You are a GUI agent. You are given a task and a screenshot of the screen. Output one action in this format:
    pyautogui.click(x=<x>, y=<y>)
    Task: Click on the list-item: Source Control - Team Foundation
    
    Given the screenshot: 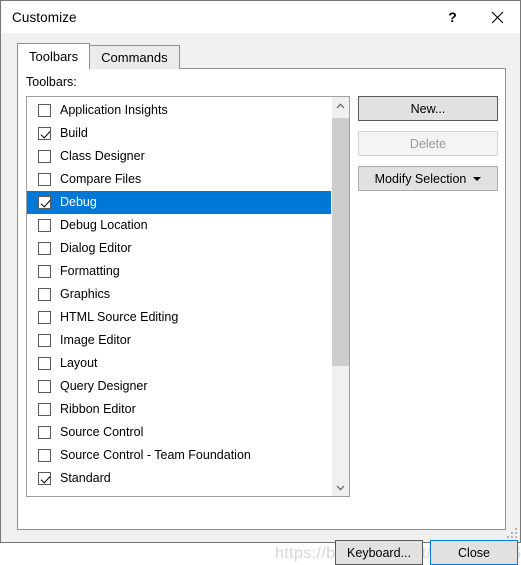 What is the action you would take?
    pyautogui.click(x=179, y=455)
    